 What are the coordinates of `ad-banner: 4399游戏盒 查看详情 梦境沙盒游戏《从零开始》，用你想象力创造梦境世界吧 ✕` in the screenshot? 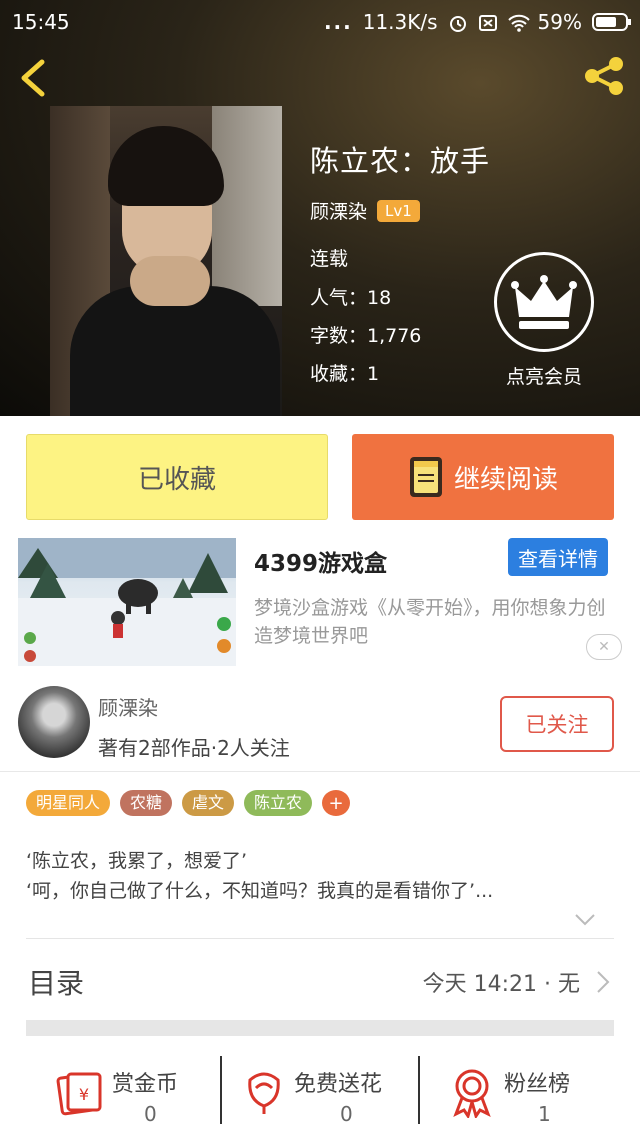 It's located at (320, 602).